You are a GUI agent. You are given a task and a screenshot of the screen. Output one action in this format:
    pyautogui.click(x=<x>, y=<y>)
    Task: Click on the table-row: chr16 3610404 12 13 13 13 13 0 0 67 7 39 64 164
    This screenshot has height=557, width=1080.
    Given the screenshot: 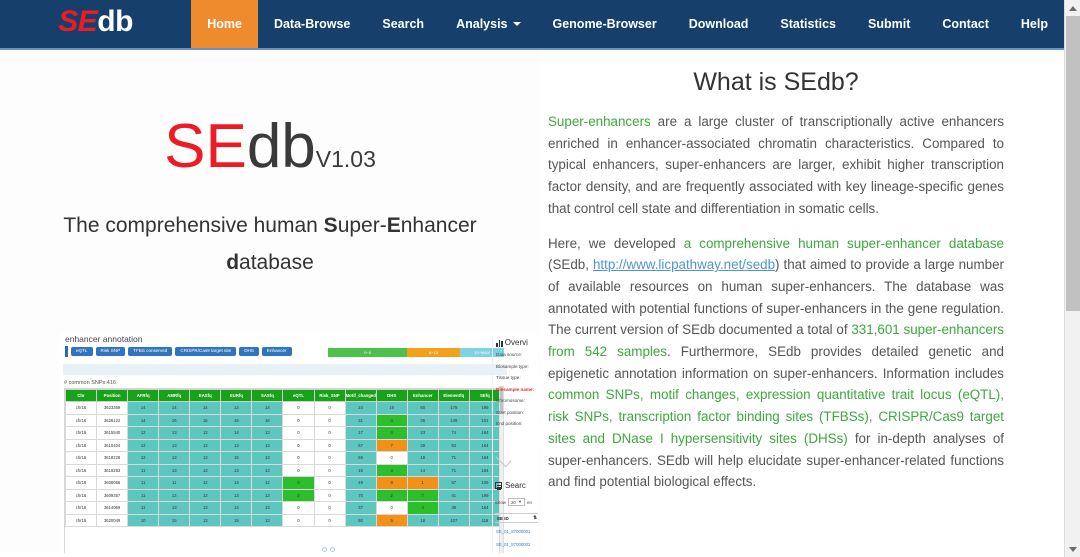 What is the action you would take?
    pyautogui.click(x=283, y=445)
    